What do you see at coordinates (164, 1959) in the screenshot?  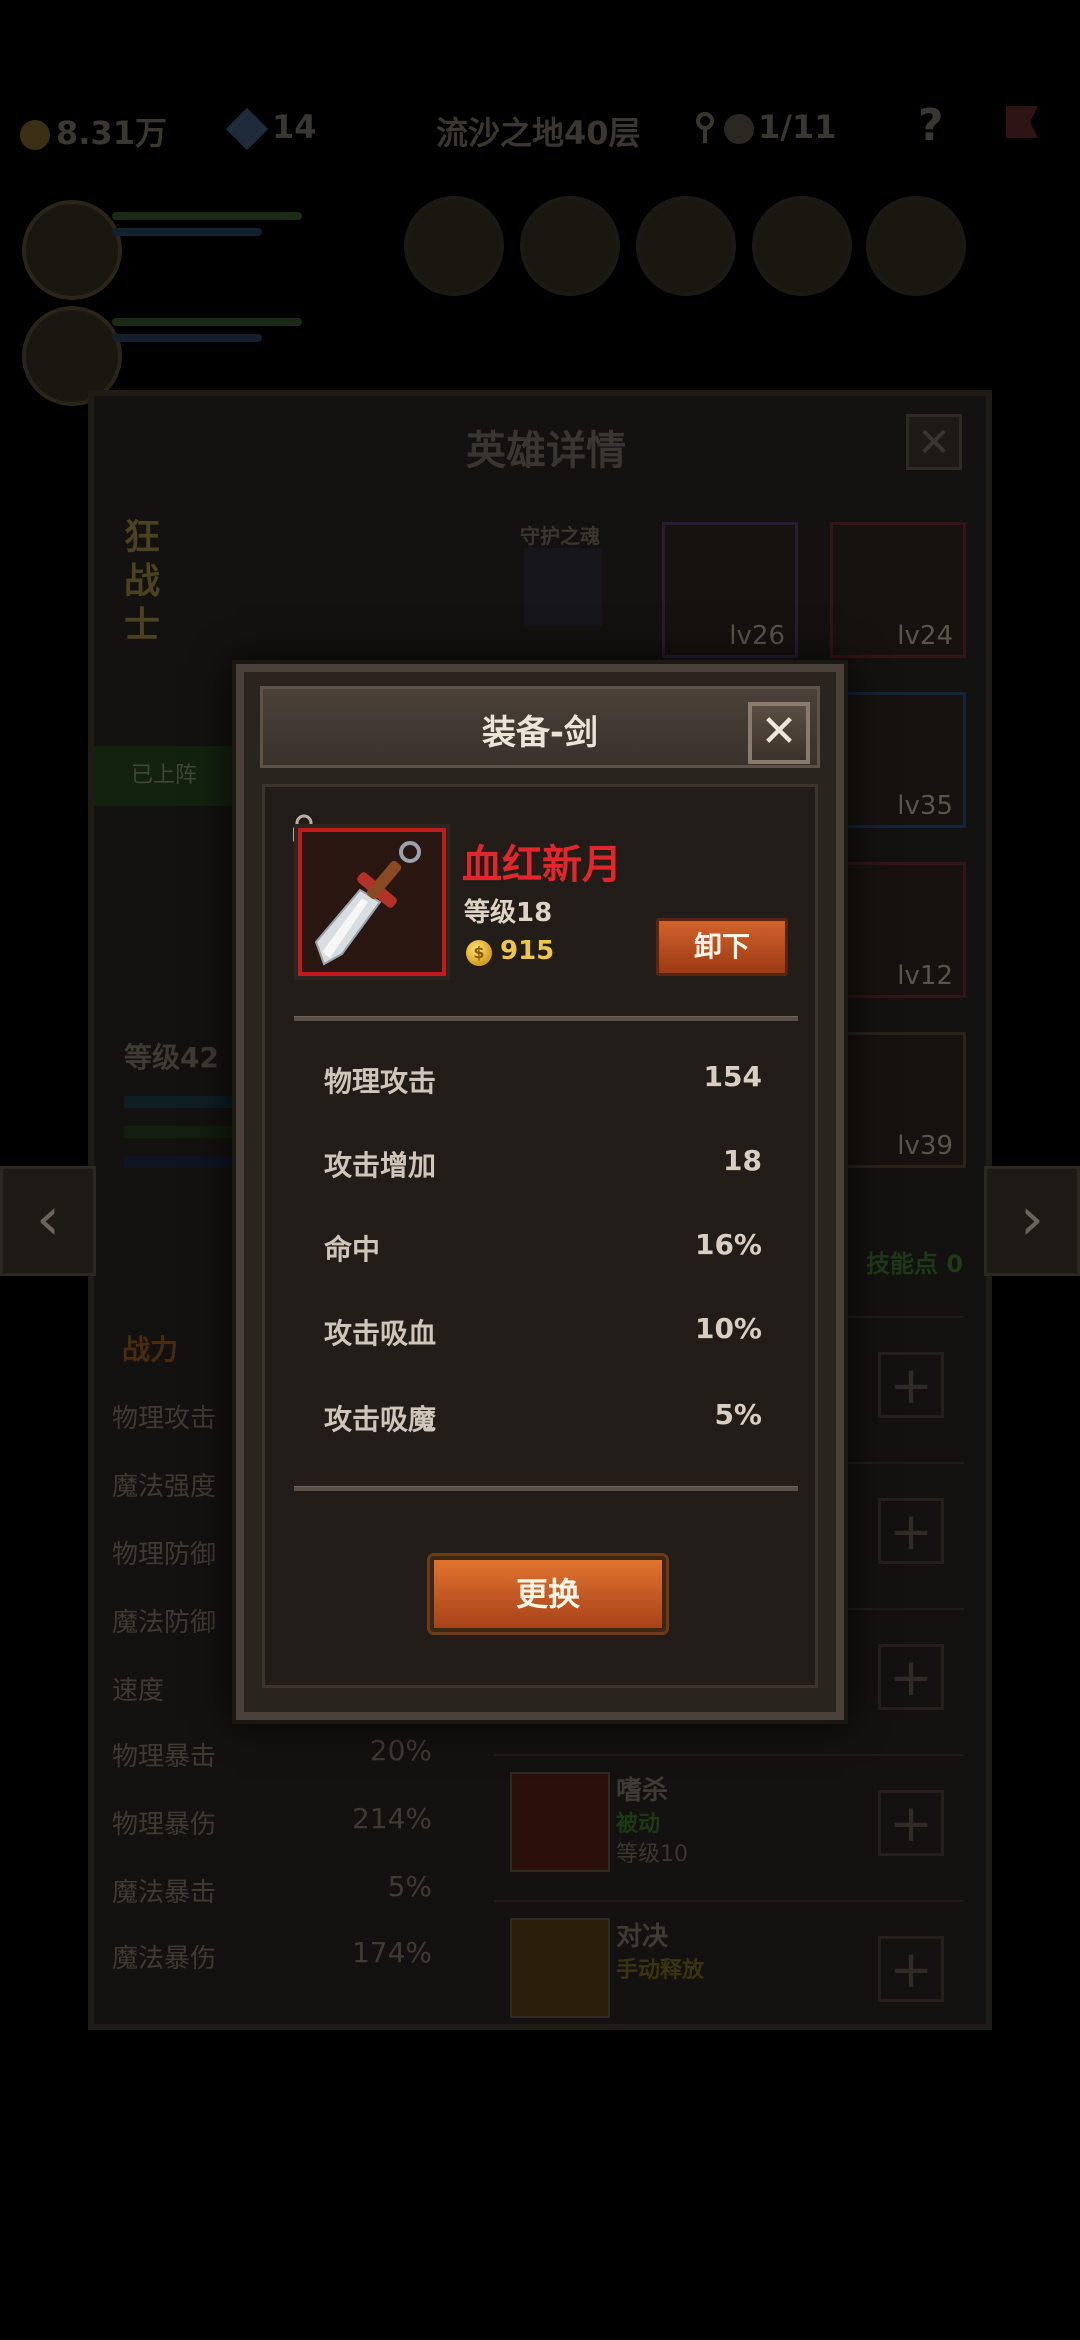 I see `stat-label: 魔法暴伤` at bounding box center [164, 1959].